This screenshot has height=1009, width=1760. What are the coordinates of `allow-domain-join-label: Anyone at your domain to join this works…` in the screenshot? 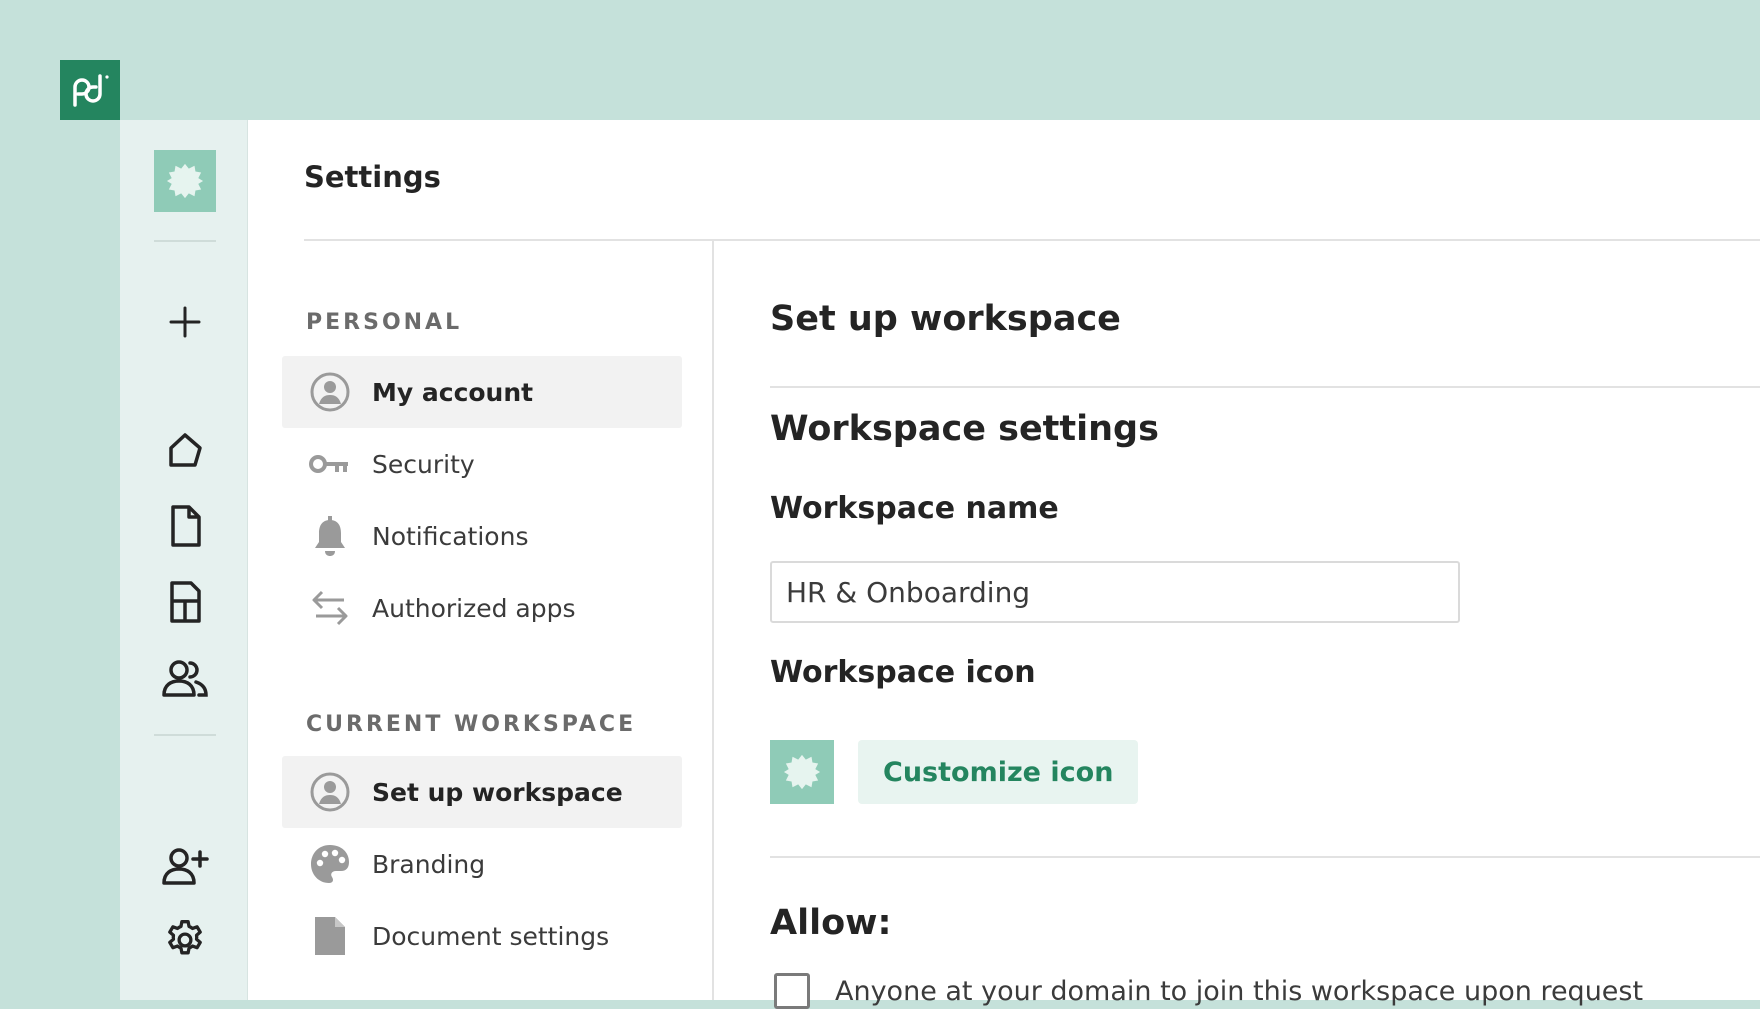 It's located at (1239, 991).